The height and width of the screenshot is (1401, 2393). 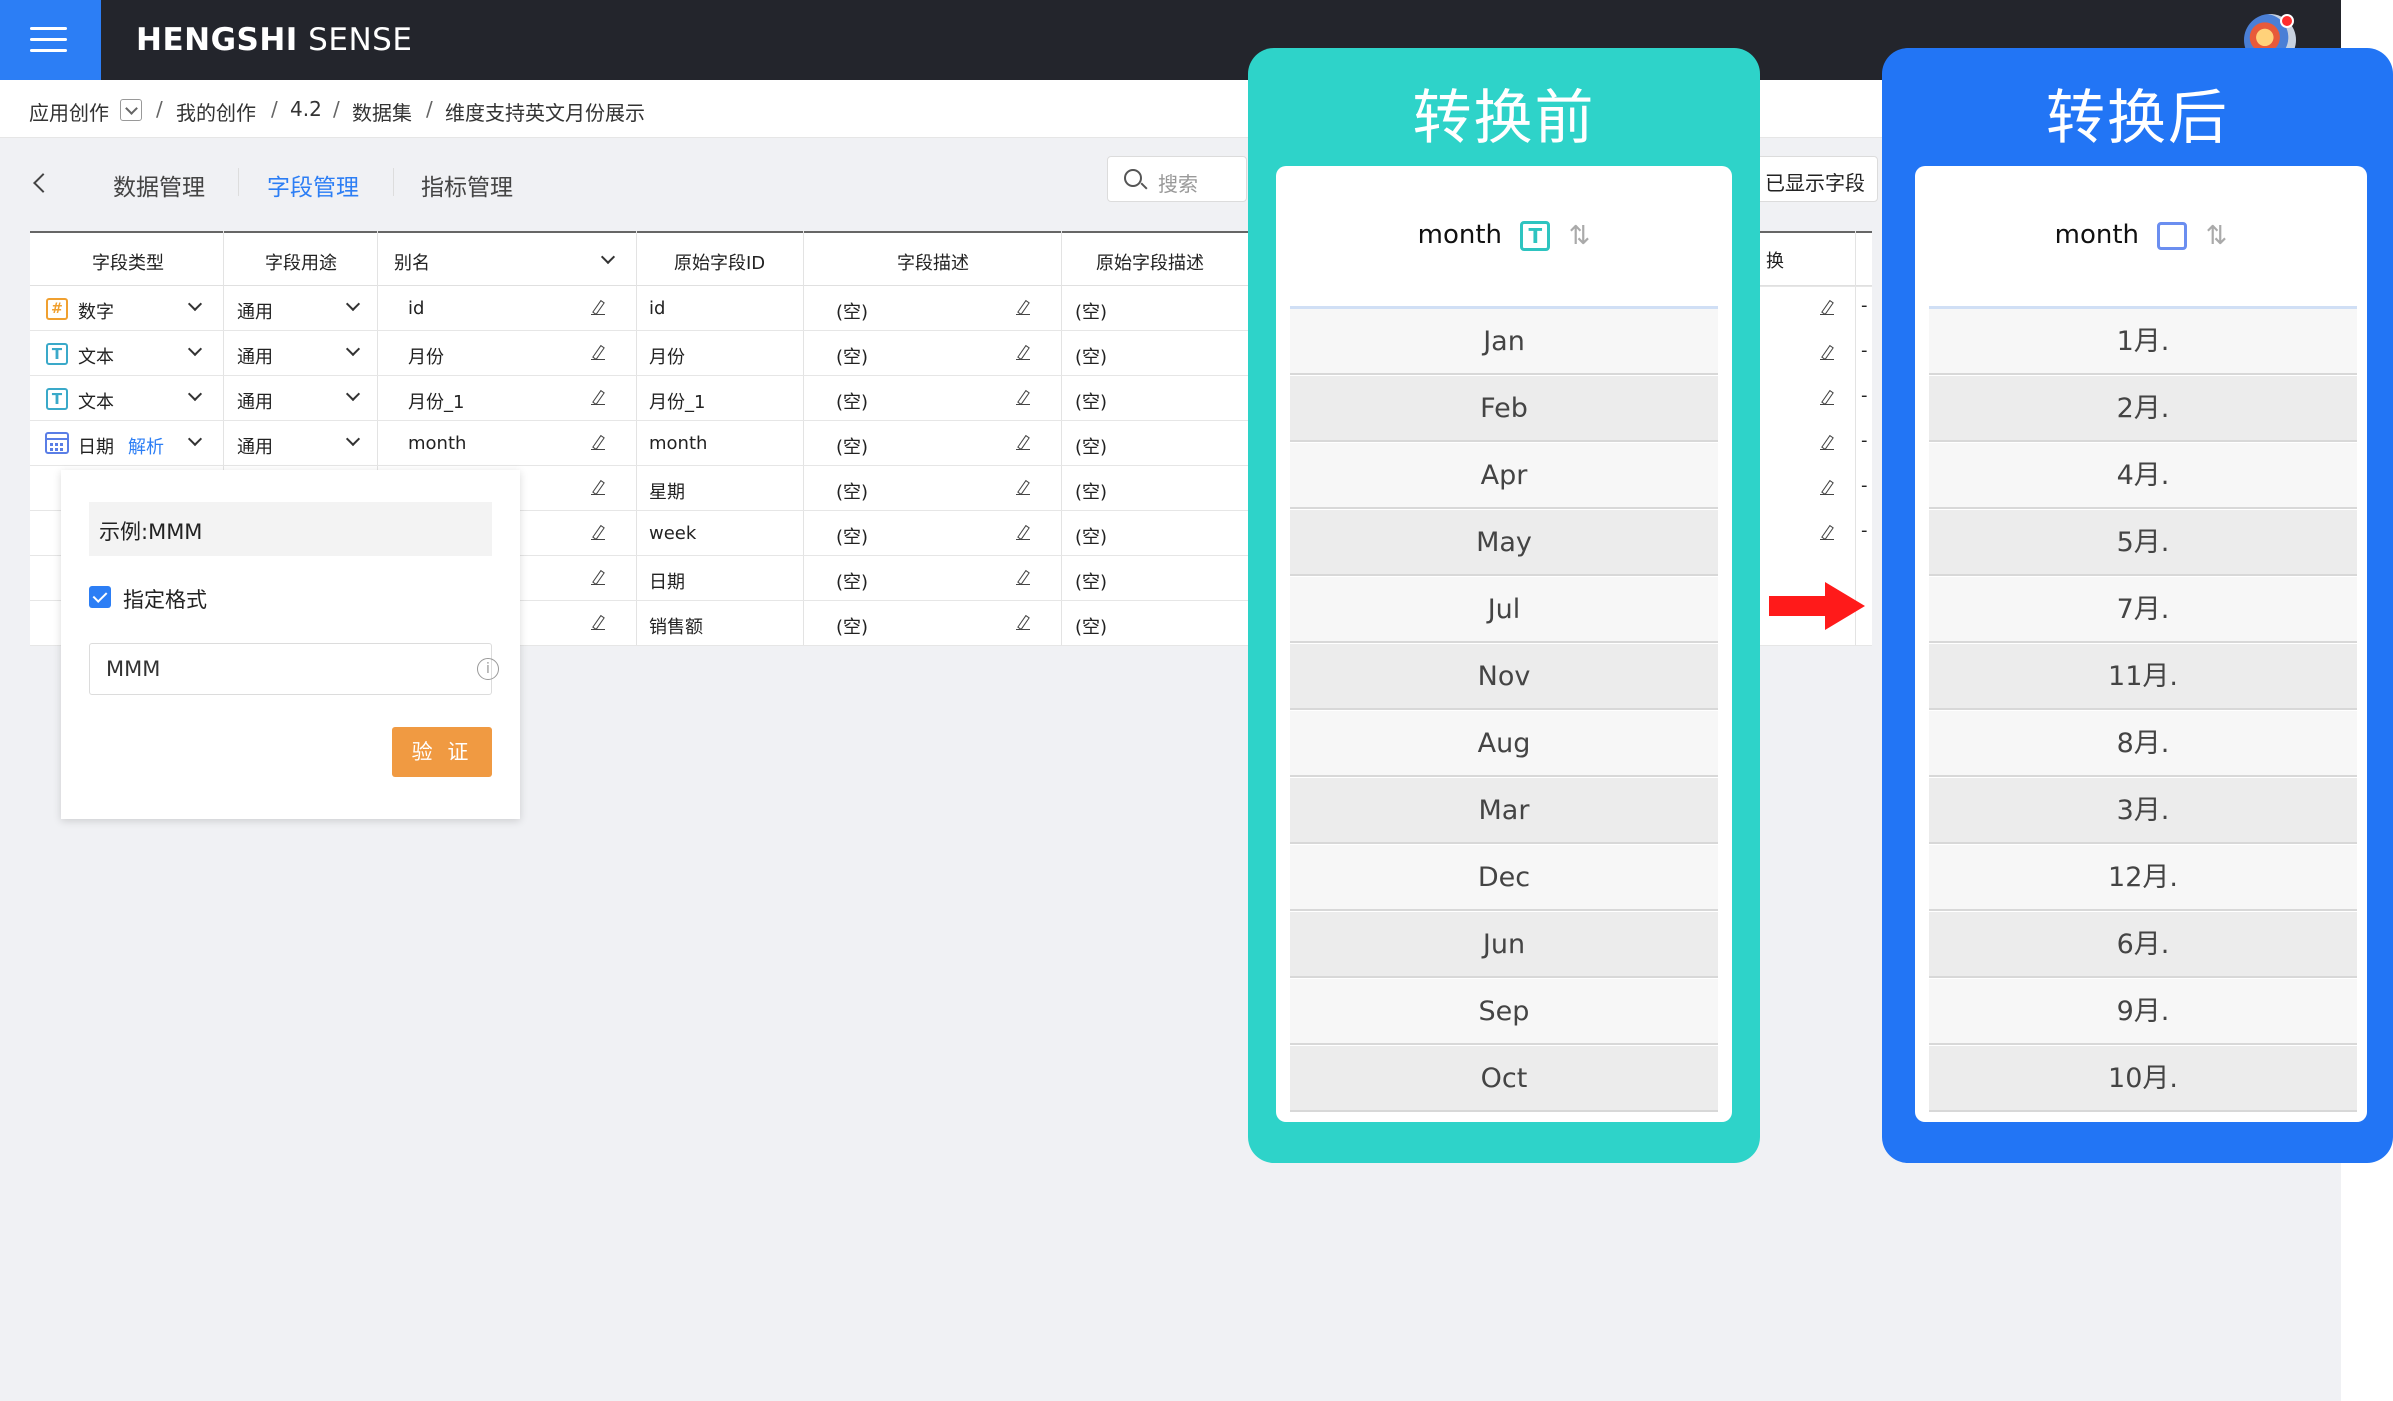 I want to click on header-field-type: 字段类型, so click(x=128, y=263).